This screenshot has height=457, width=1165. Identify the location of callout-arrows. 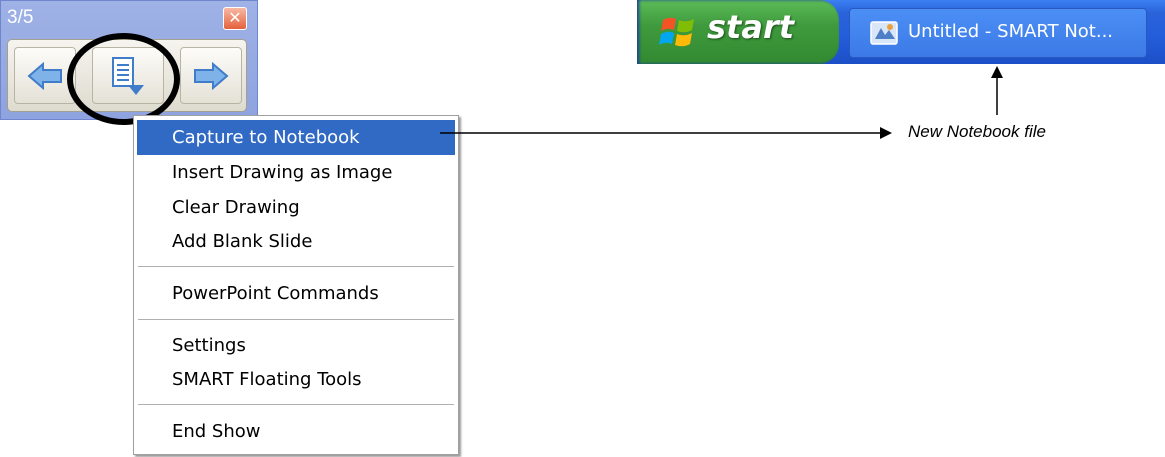
(721, 102).